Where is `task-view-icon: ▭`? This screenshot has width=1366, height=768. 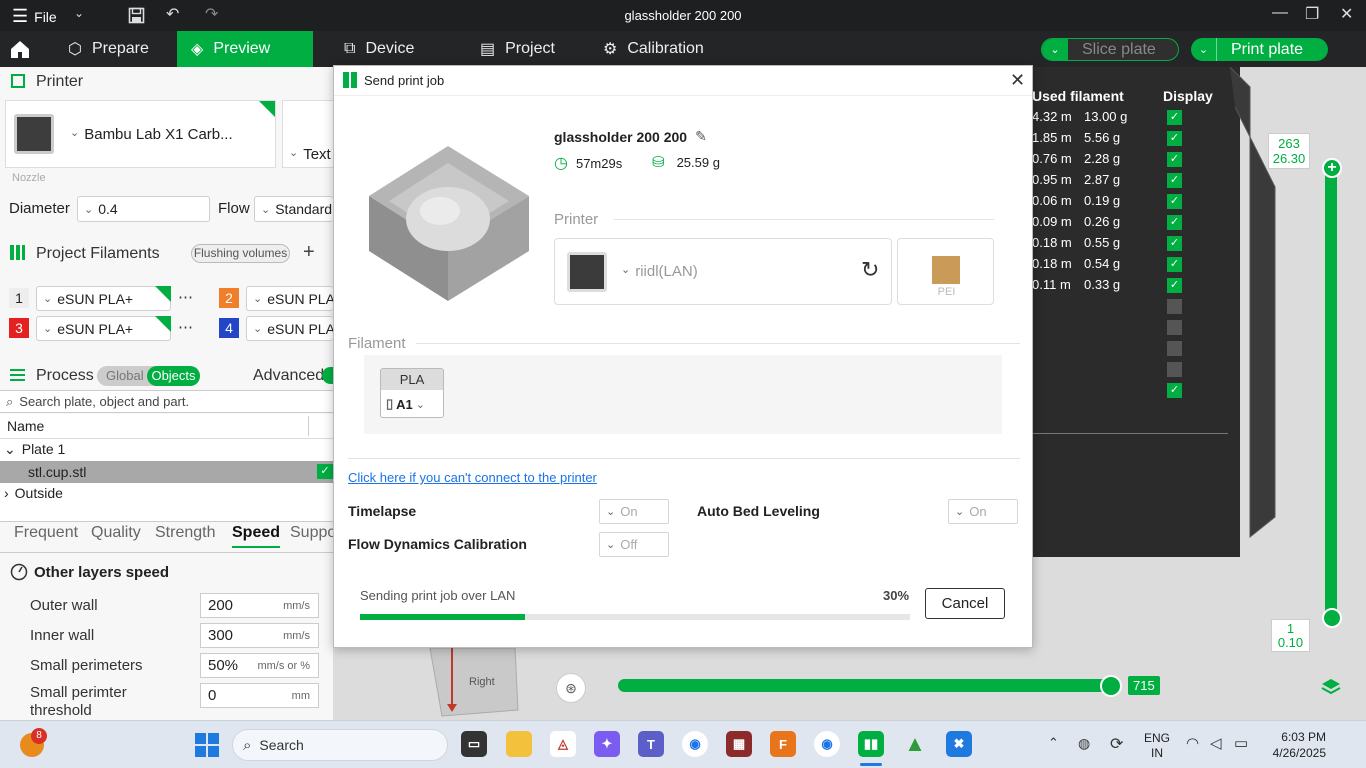
task-view-icon: ▭ is located at coordinates (474, 744).